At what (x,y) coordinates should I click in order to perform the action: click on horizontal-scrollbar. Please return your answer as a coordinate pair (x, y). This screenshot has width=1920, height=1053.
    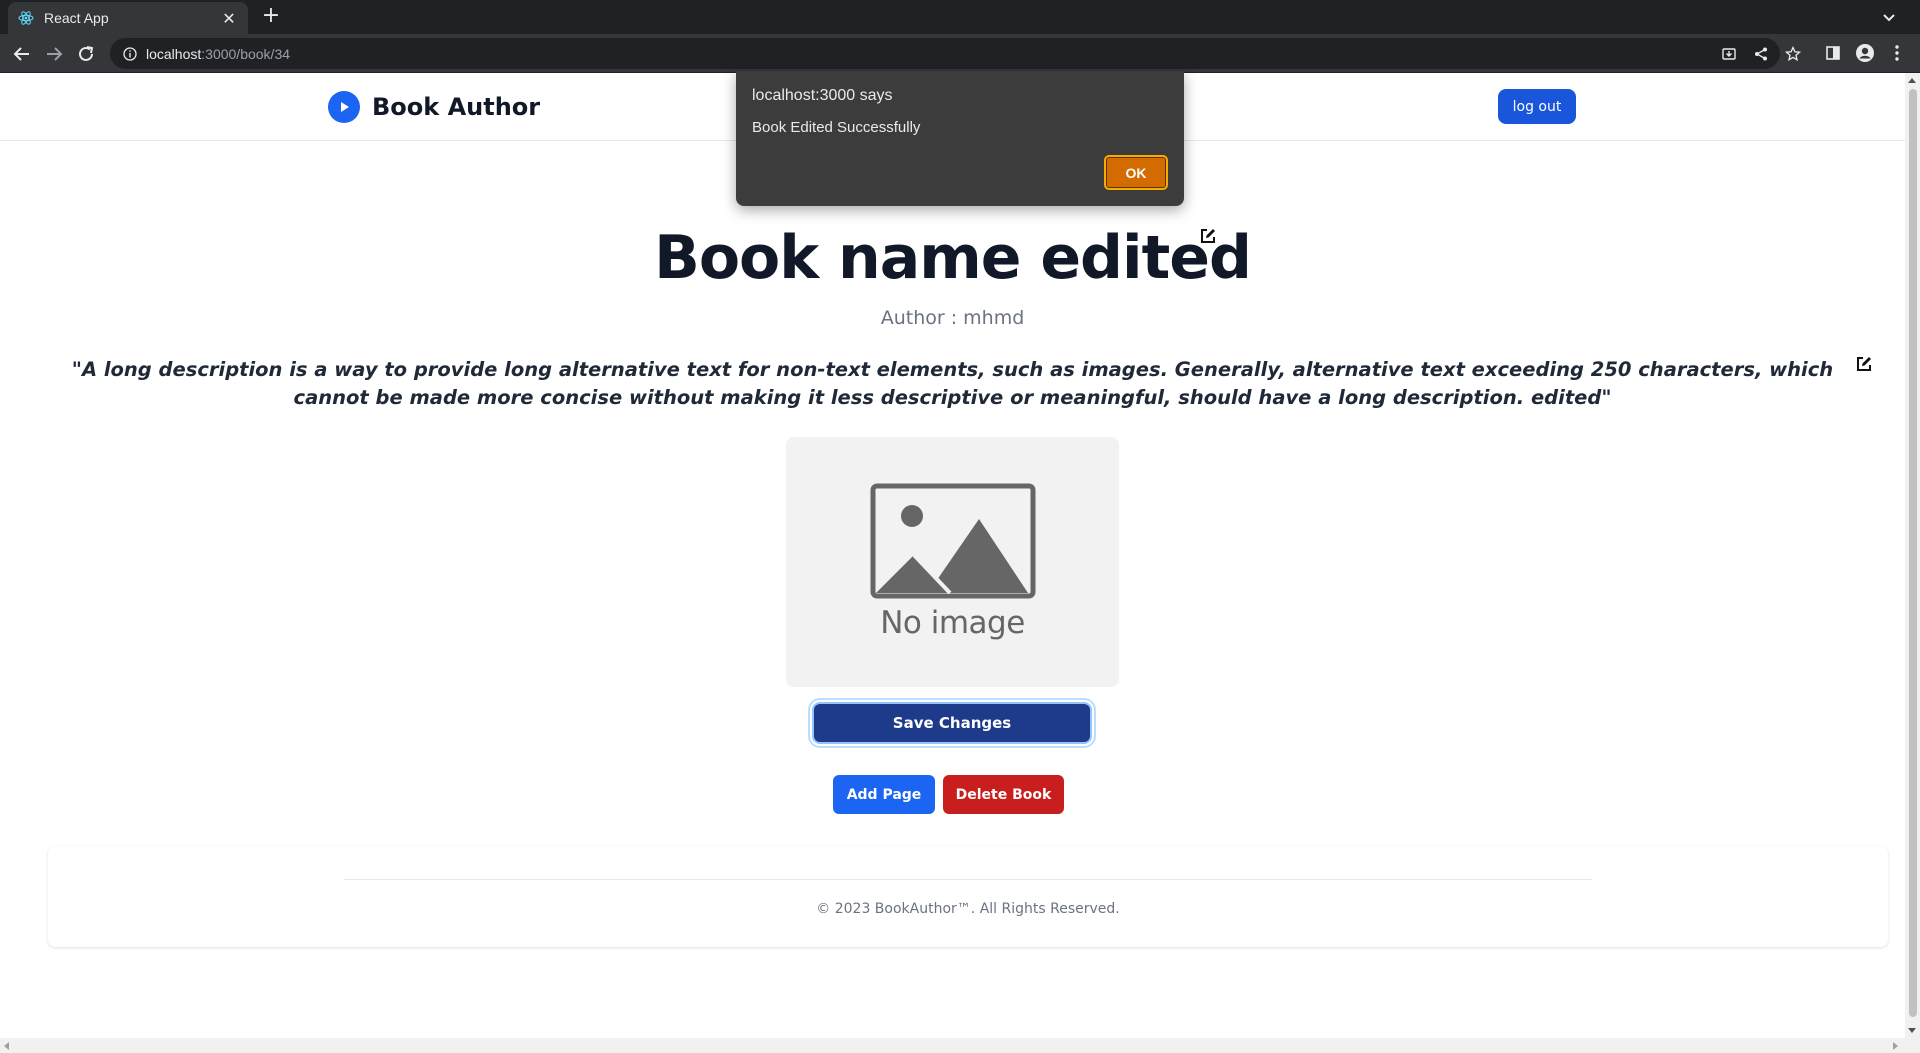
    Looking at the image, I should click on (960, 1045).